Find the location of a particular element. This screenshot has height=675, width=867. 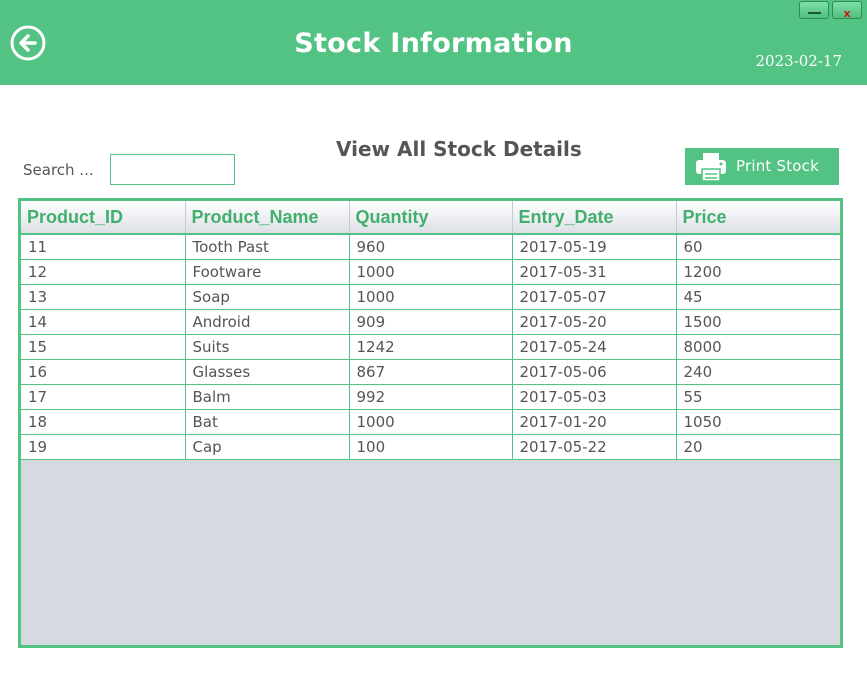

table-cell: Bat is located at coordinates (267, 421).